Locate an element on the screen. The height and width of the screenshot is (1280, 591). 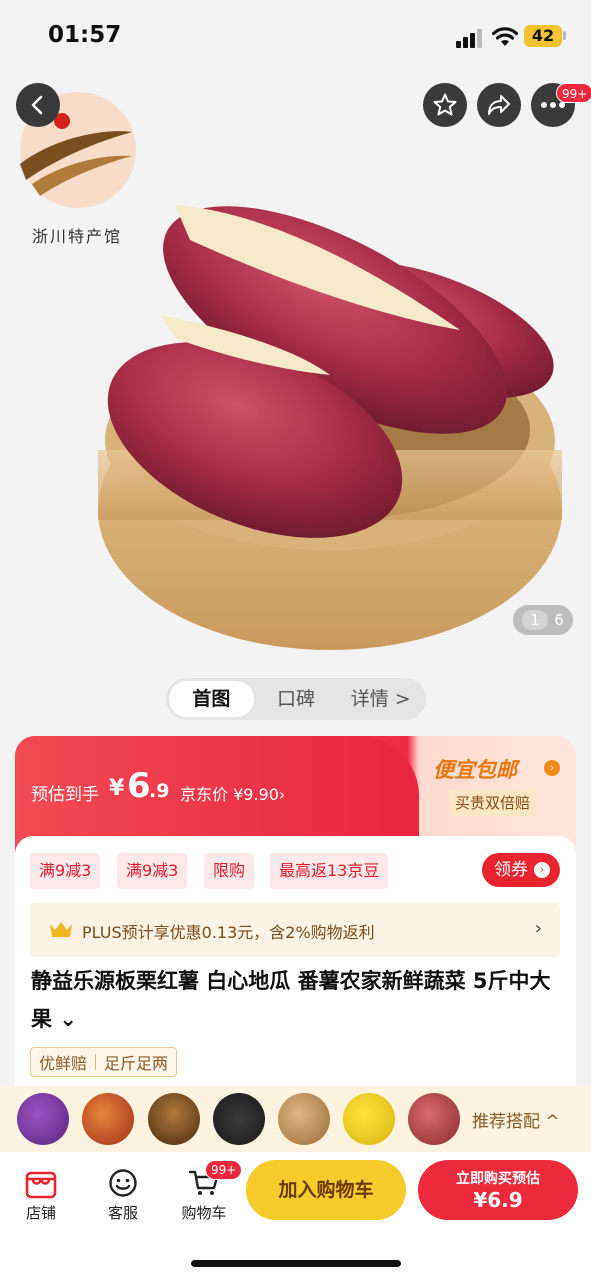
star-icon is located at coordinates (445, 104).